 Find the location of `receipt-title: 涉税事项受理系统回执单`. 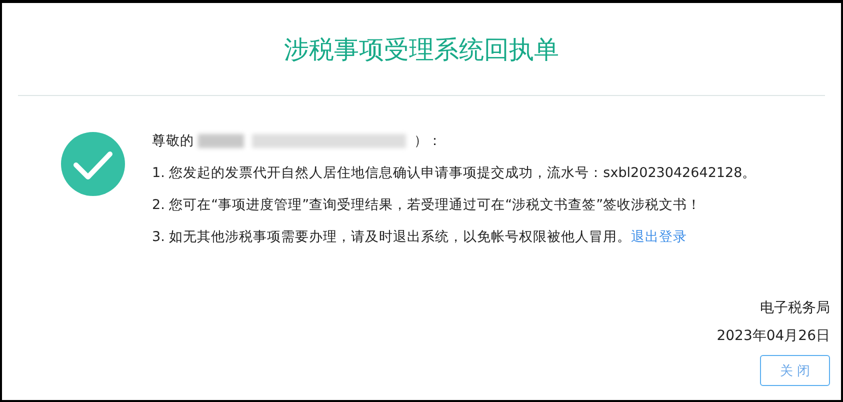

receipt-title: 涉税事项受理系统回执单 is located at coordinates (421, 50).